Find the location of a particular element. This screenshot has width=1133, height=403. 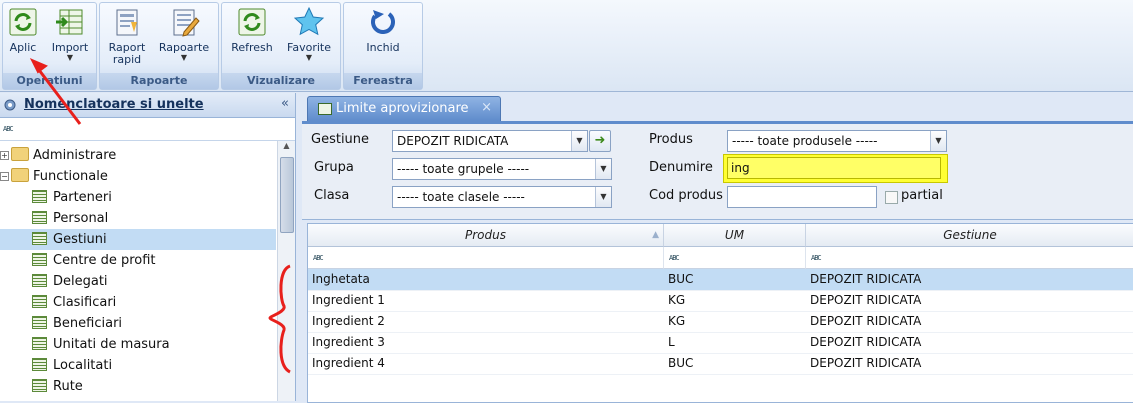

refresh-apply-icon is located at coordinates (23, 22).